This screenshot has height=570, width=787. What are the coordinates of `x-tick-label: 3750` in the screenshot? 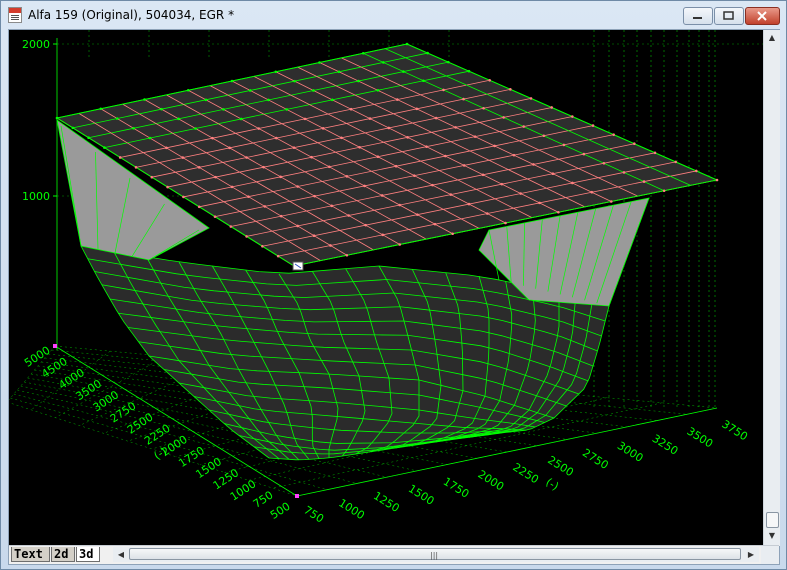 It's located at (734, 431).